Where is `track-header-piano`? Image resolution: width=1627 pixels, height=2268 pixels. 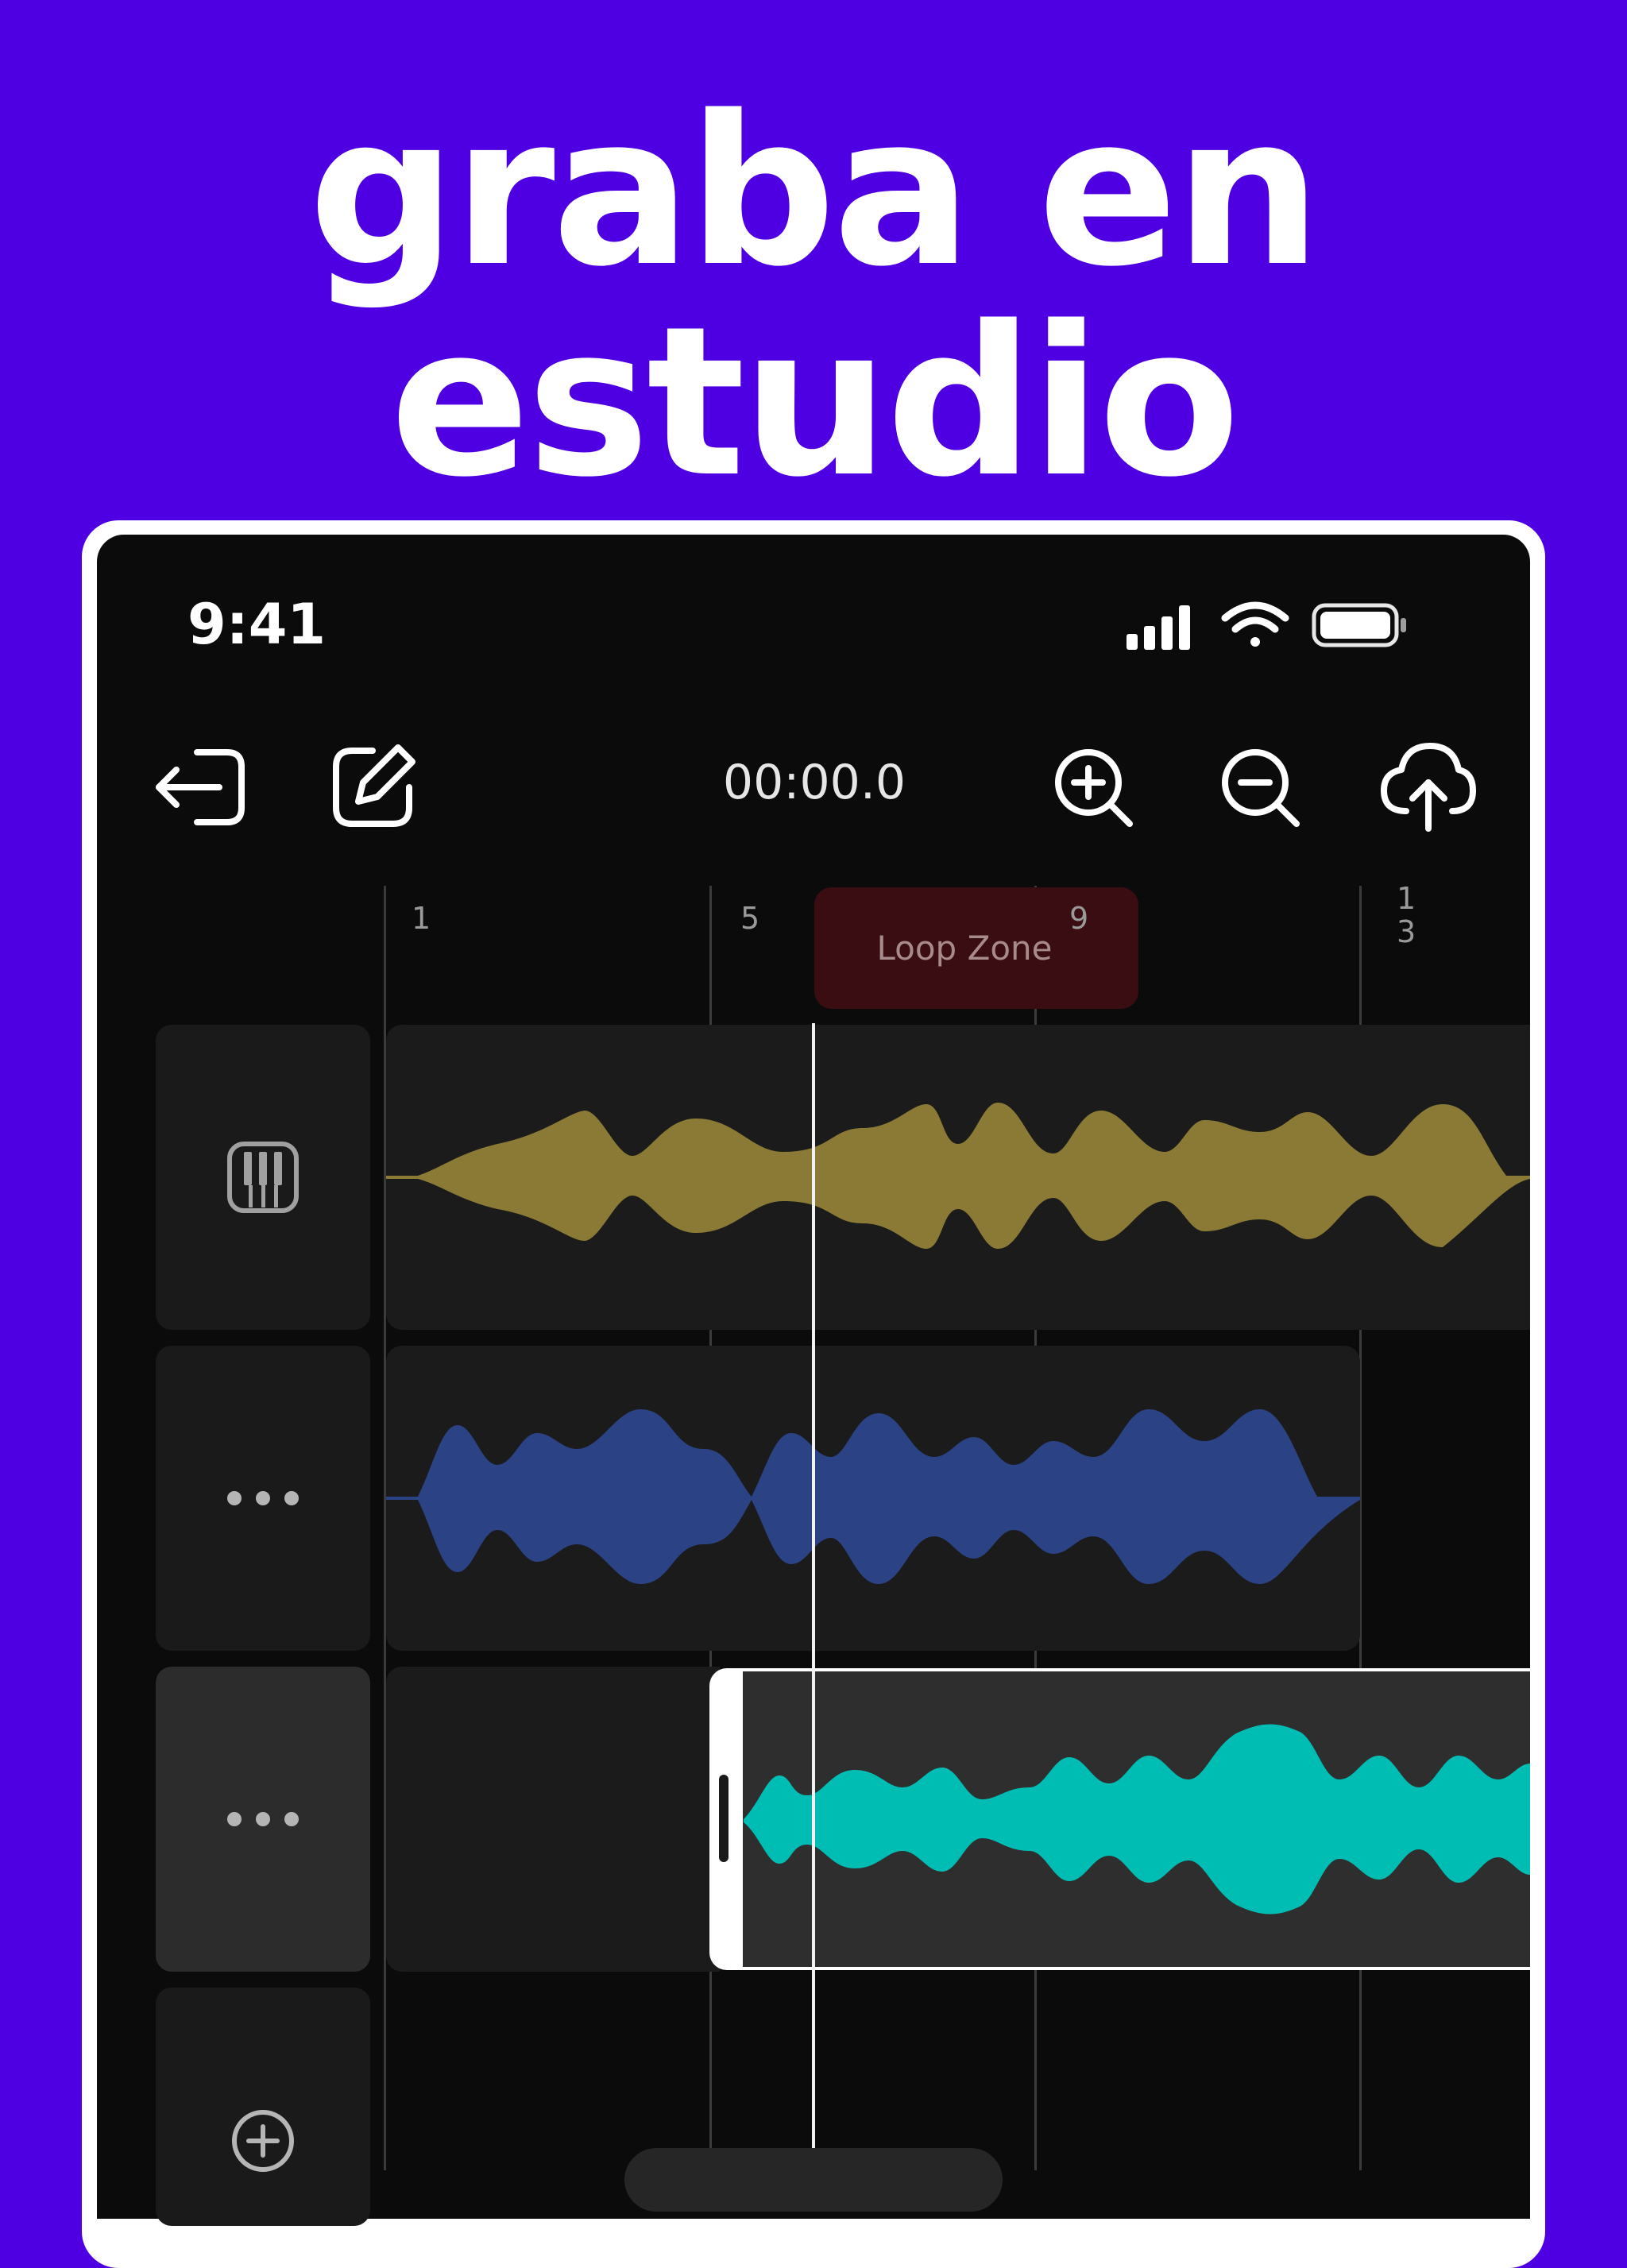
track-header-piano is located at coordinates (263, 1177).